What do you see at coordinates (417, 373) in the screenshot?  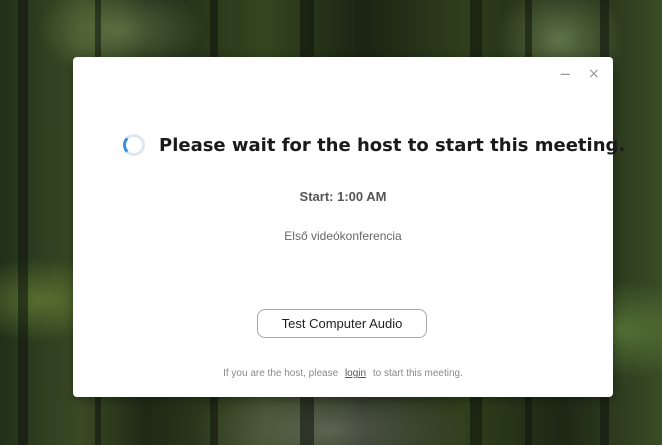 I see `host-hint-suffix: to start this meeting.` at bounding box center [417, 373].